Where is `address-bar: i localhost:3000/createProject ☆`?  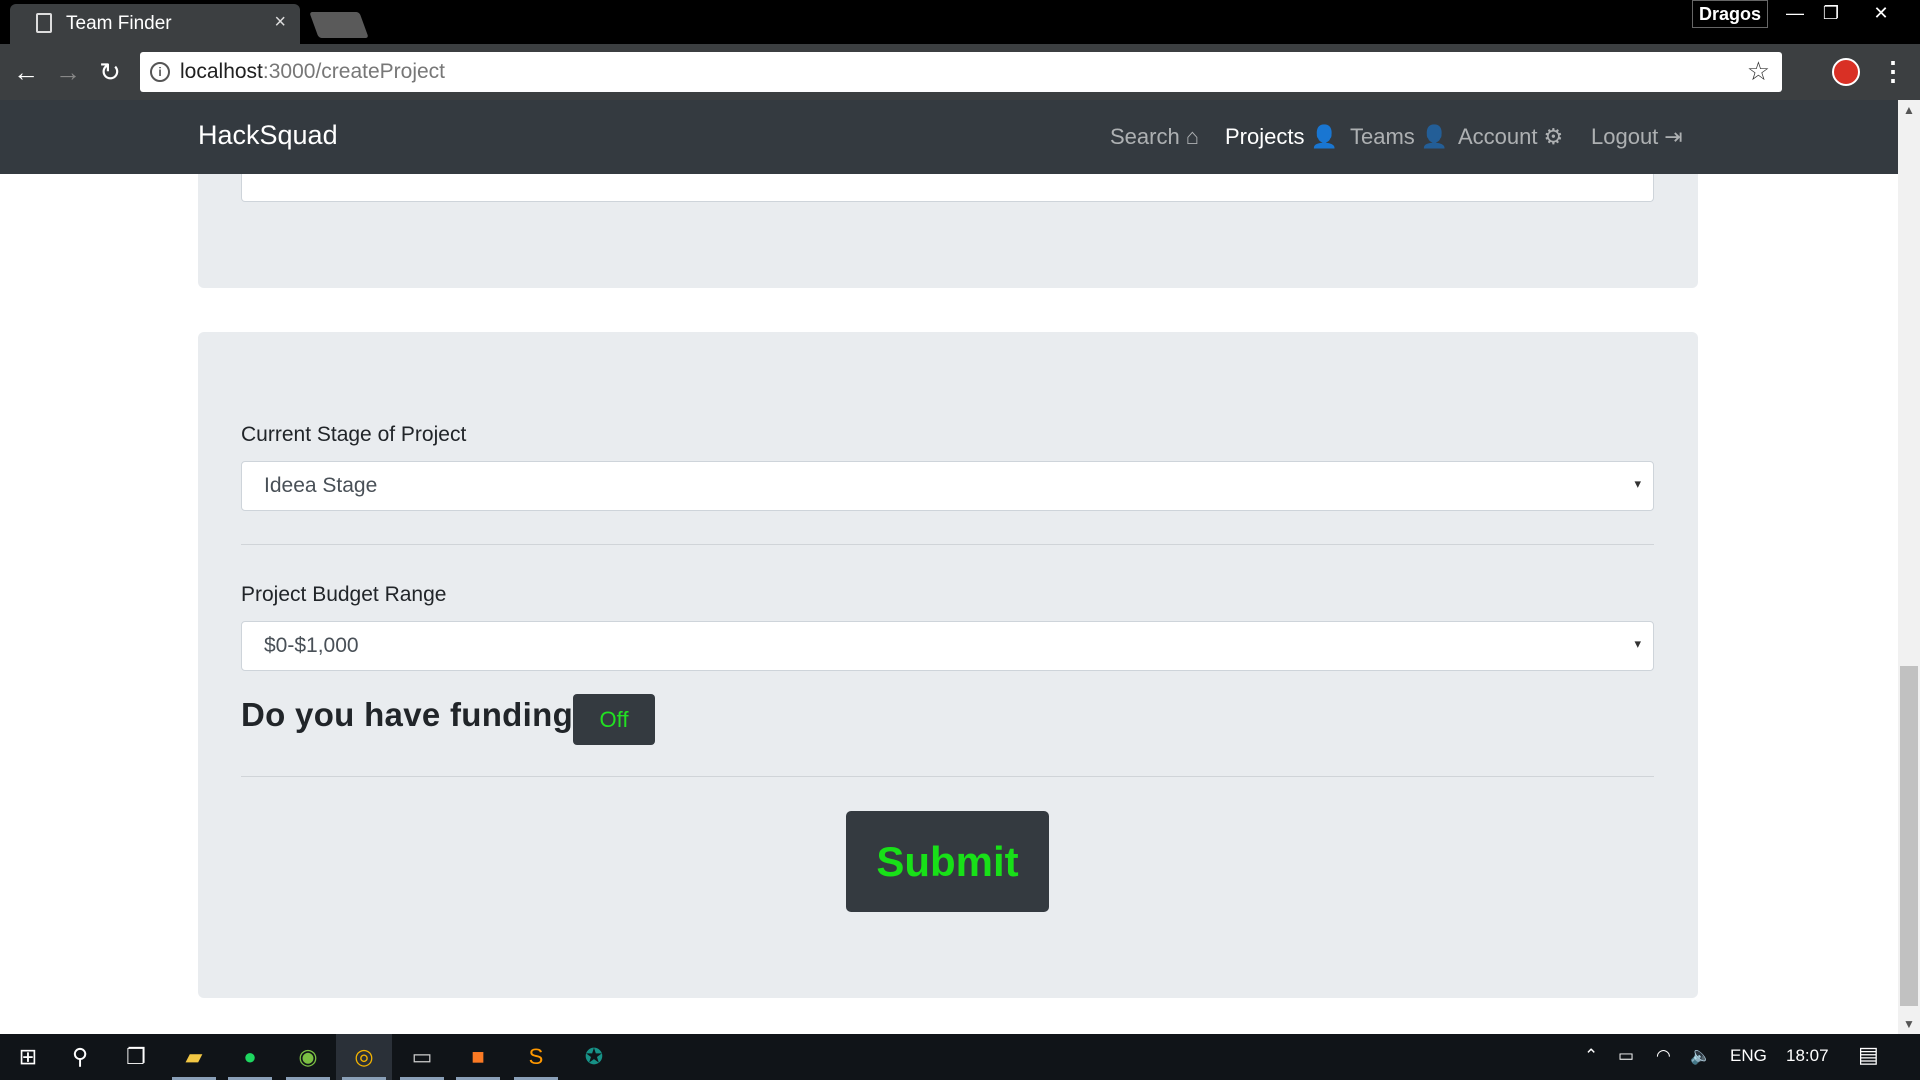 address-bar: i localhost:3000/createProject ☆ is located at coordinates (961, 72).